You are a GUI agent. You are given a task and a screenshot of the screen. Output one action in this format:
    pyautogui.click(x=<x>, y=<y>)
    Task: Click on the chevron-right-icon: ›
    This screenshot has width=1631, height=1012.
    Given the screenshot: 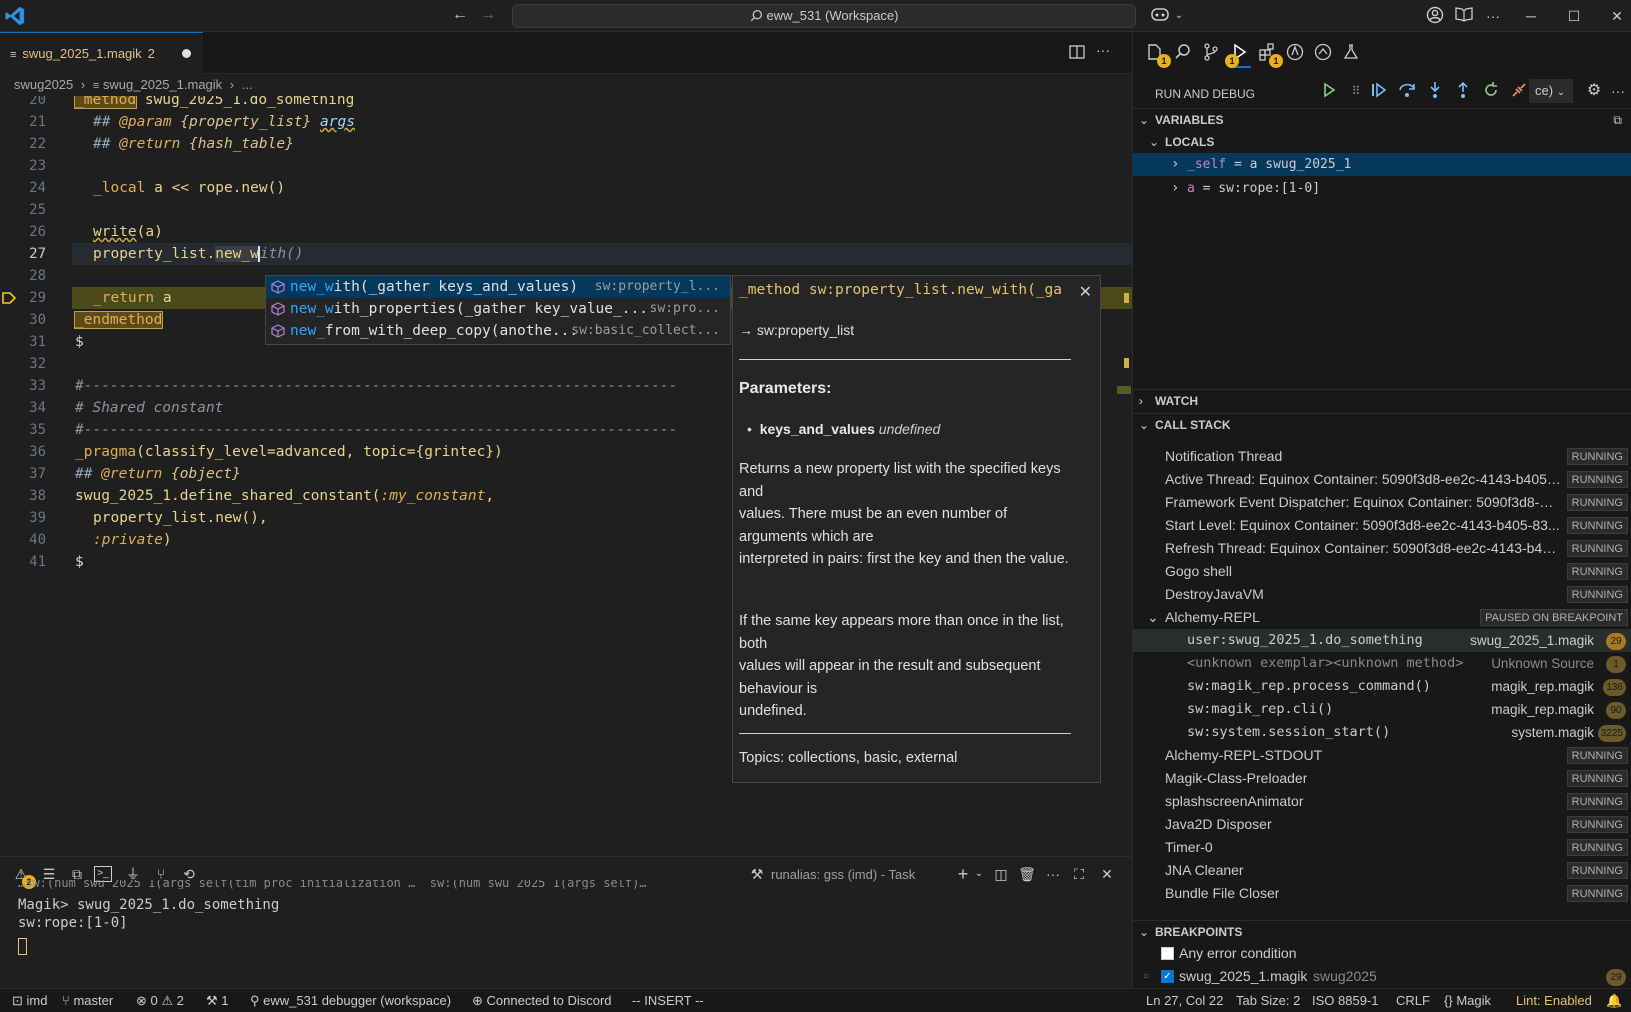 What is the action you would take?
    pyautogui.click(x=1175, y=188)
    